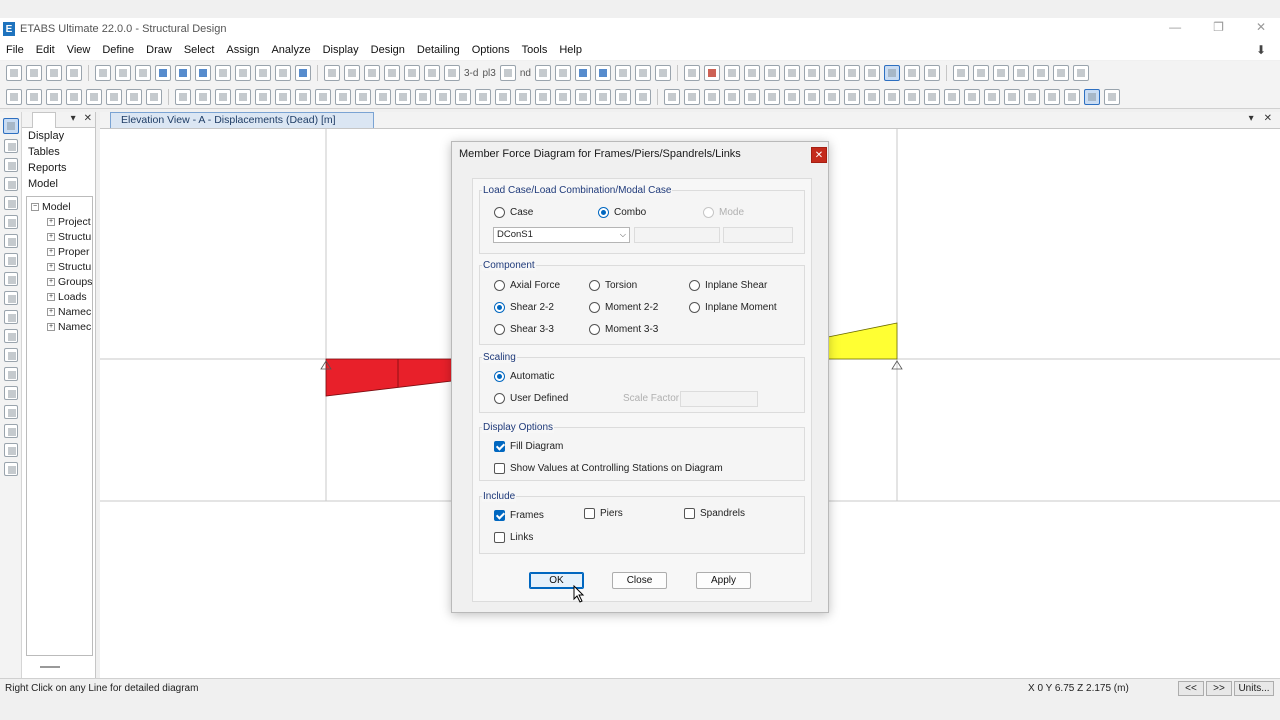 This screenshot has width=1280, height=720. Describe the element at coordinates (525, 73) in the screenshot. I see `nd-button: nd` at that location.